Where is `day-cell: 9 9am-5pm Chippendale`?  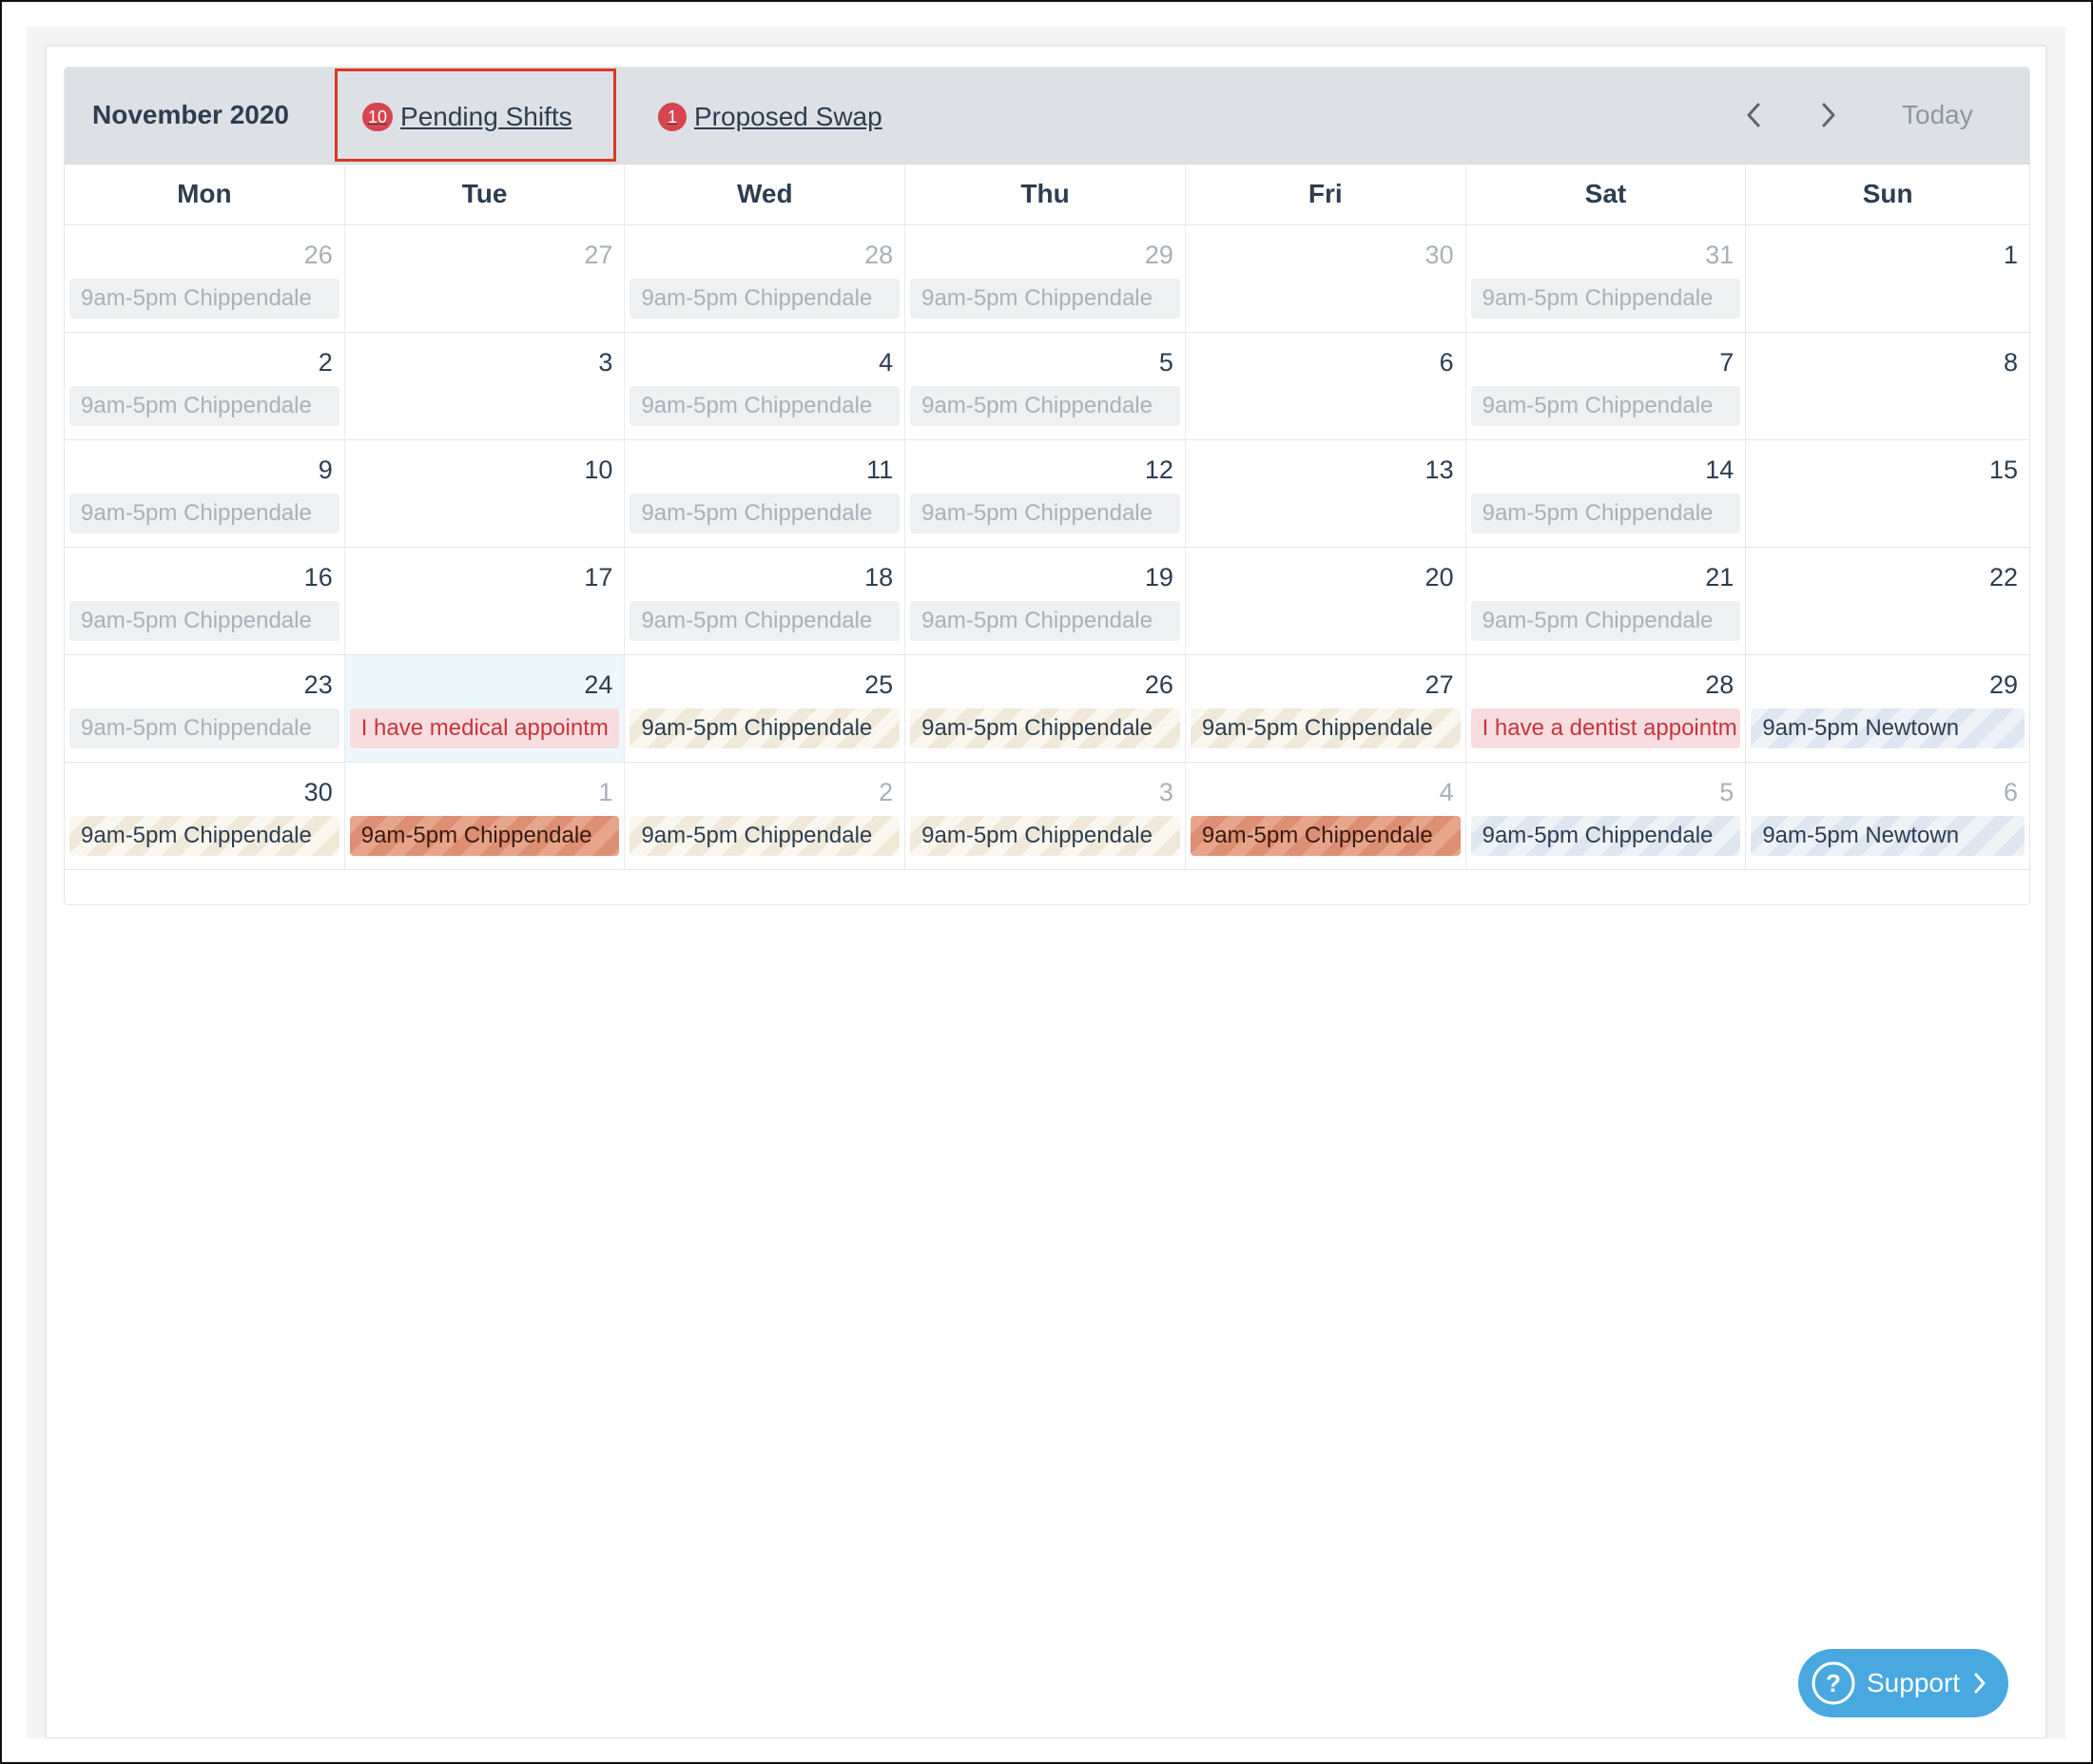
day-cell: 9 9am-5pm Chippendale is located at coordinates (205, 494).